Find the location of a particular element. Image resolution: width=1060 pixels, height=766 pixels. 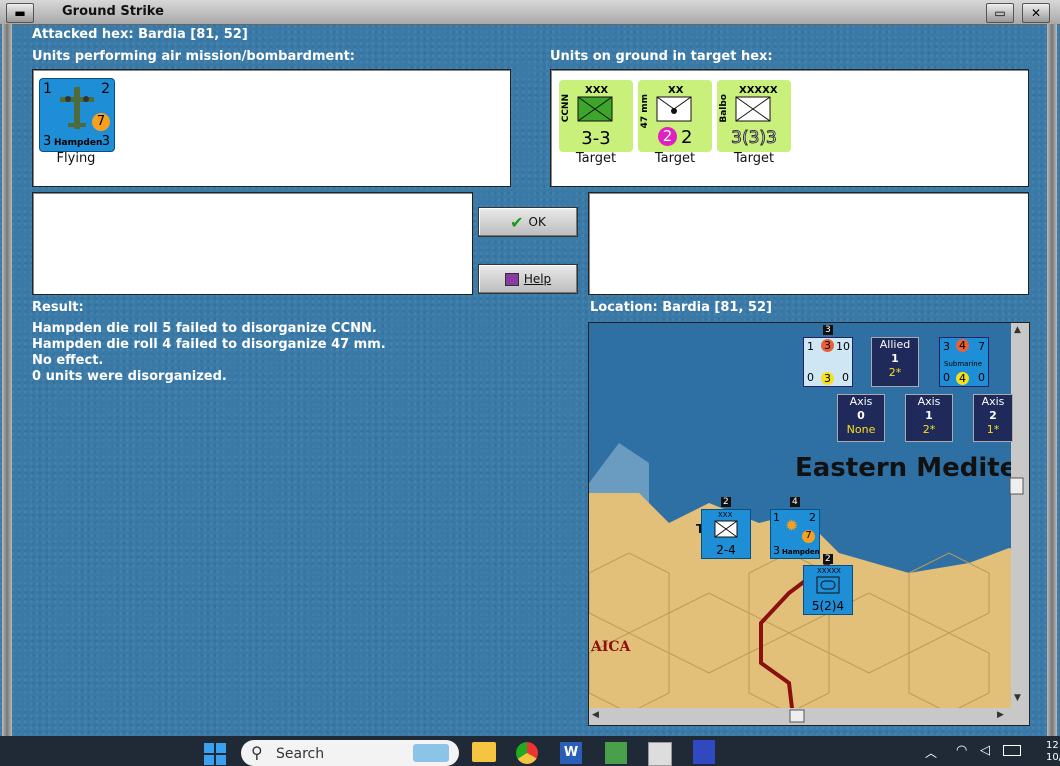

tray-chevron-icon: ︿ is located at coordinates (931, 752).